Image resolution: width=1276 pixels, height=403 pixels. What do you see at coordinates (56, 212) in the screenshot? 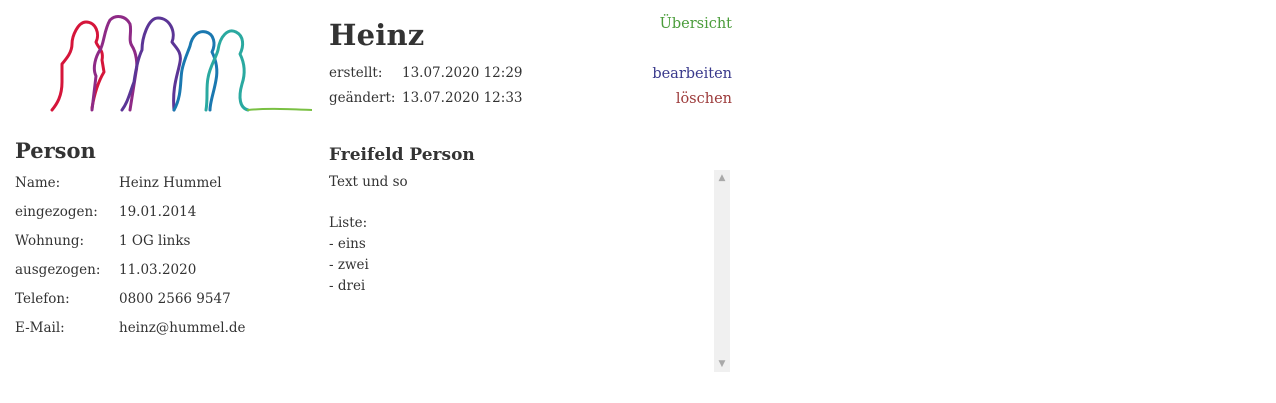
I see `field-label: eingezogen:` at bounding box center [56, 212].